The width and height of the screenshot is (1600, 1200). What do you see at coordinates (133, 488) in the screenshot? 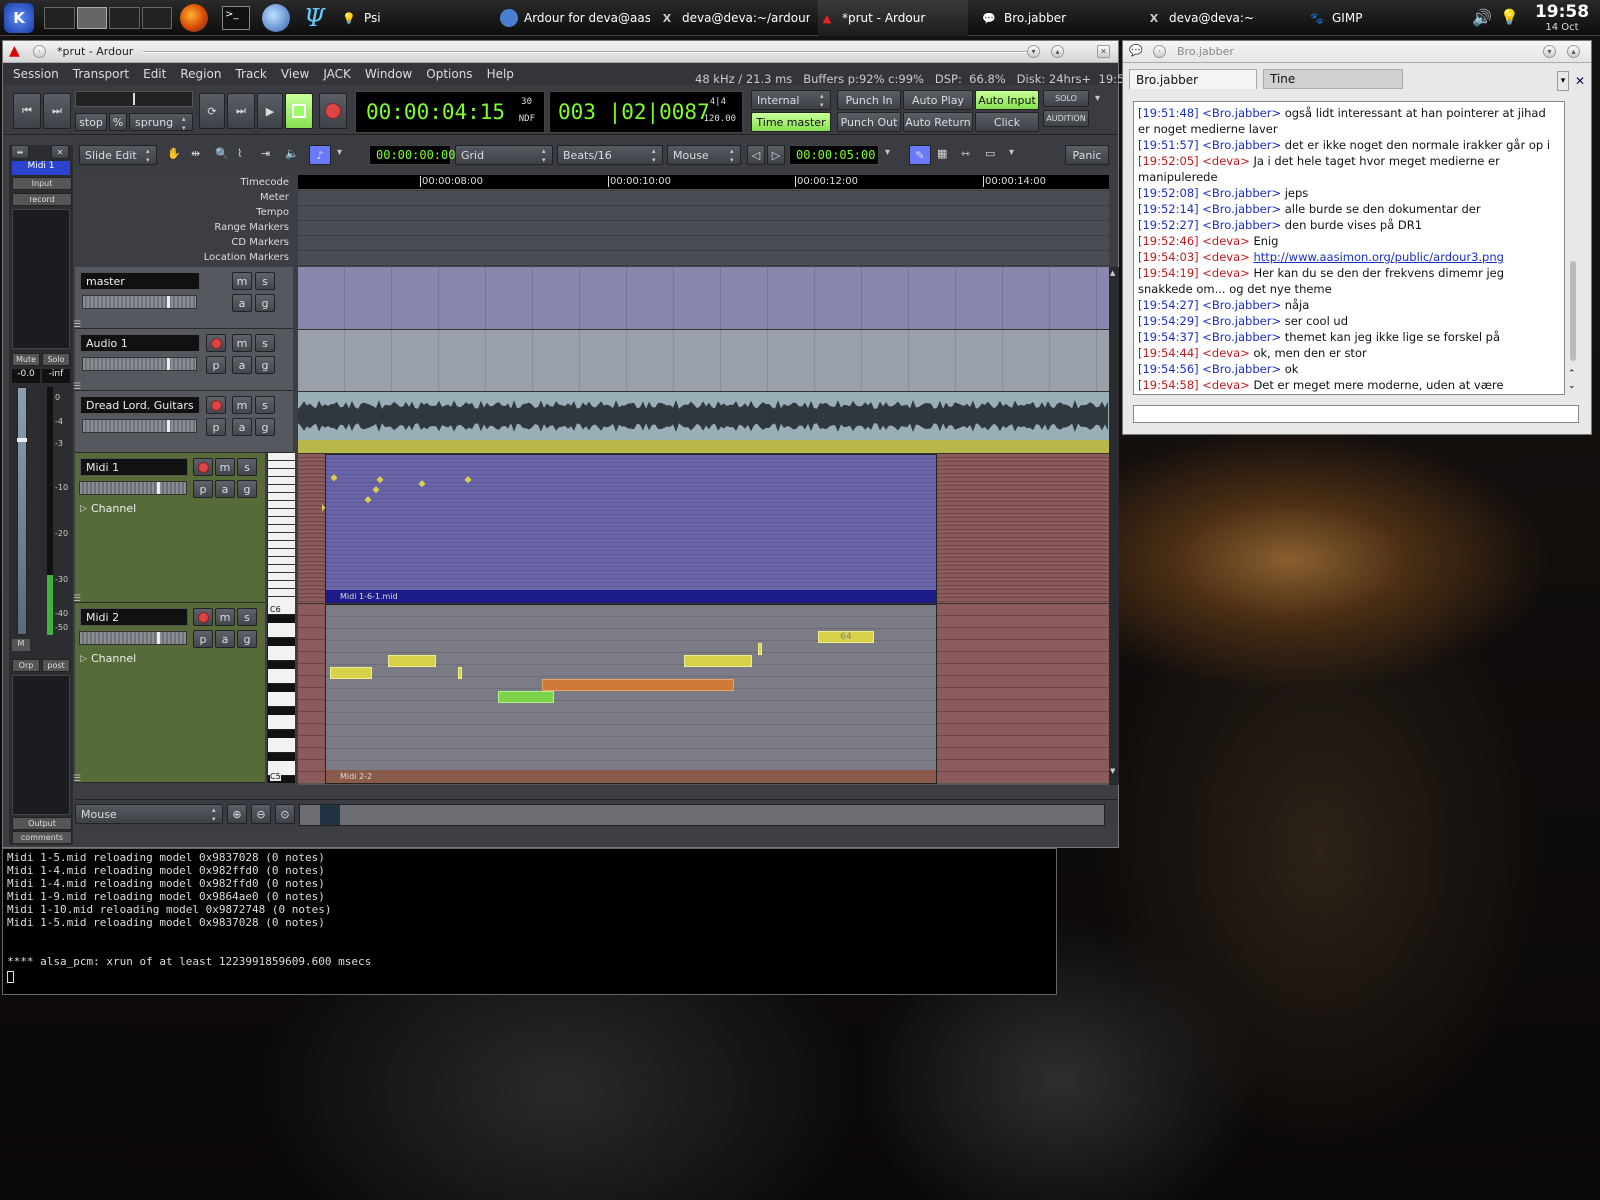
I see `midi1-gain-slider` at bounding box center [133, 488].